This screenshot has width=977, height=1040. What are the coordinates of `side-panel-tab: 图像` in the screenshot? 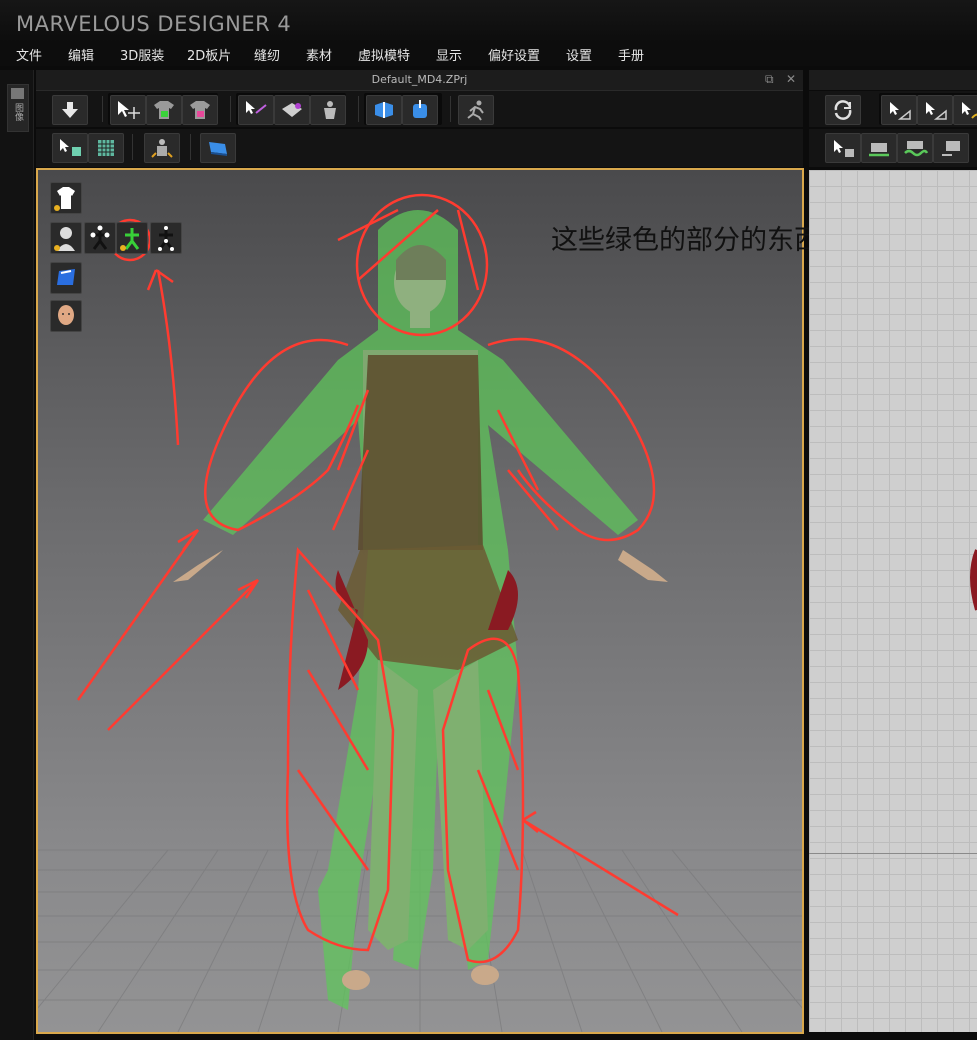 It's located at (18, 108).